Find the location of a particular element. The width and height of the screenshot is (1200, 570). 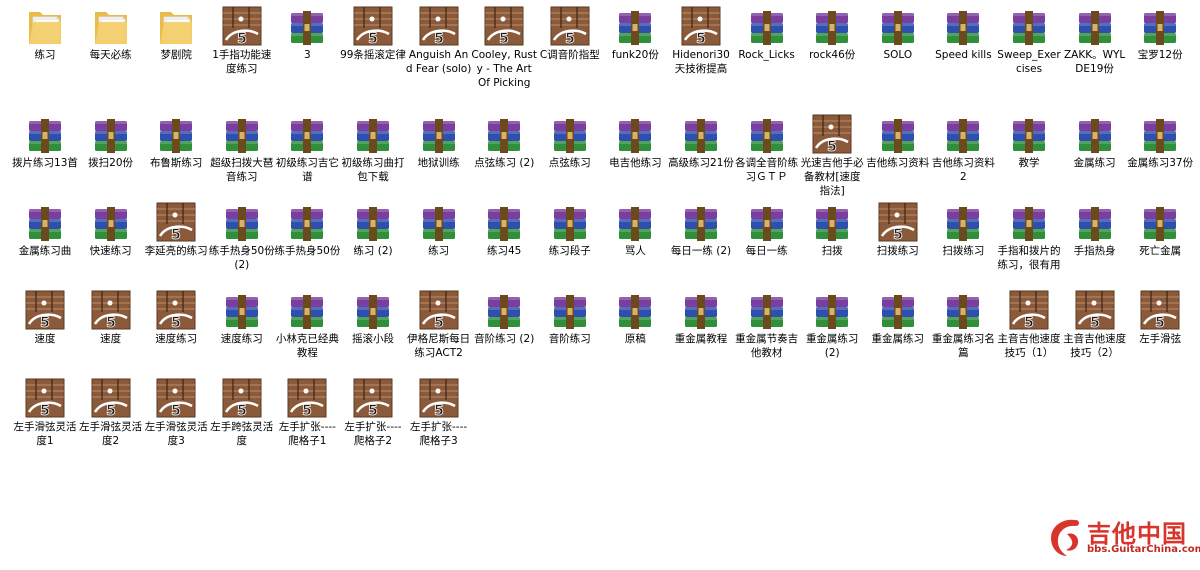

file-item: 重金属节奏吉他教材 is located at coordinates (767, 324).